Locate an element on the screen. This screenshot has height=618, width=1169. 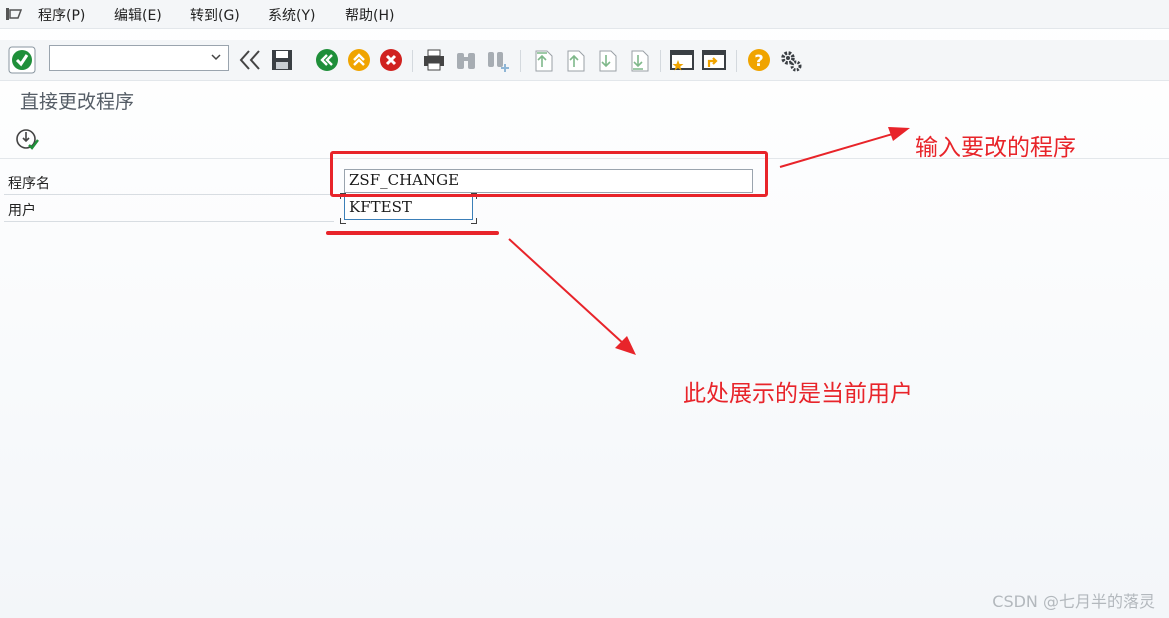
watermark: CSDN @七月半的落灵 is located at coordinates (1073, 601).